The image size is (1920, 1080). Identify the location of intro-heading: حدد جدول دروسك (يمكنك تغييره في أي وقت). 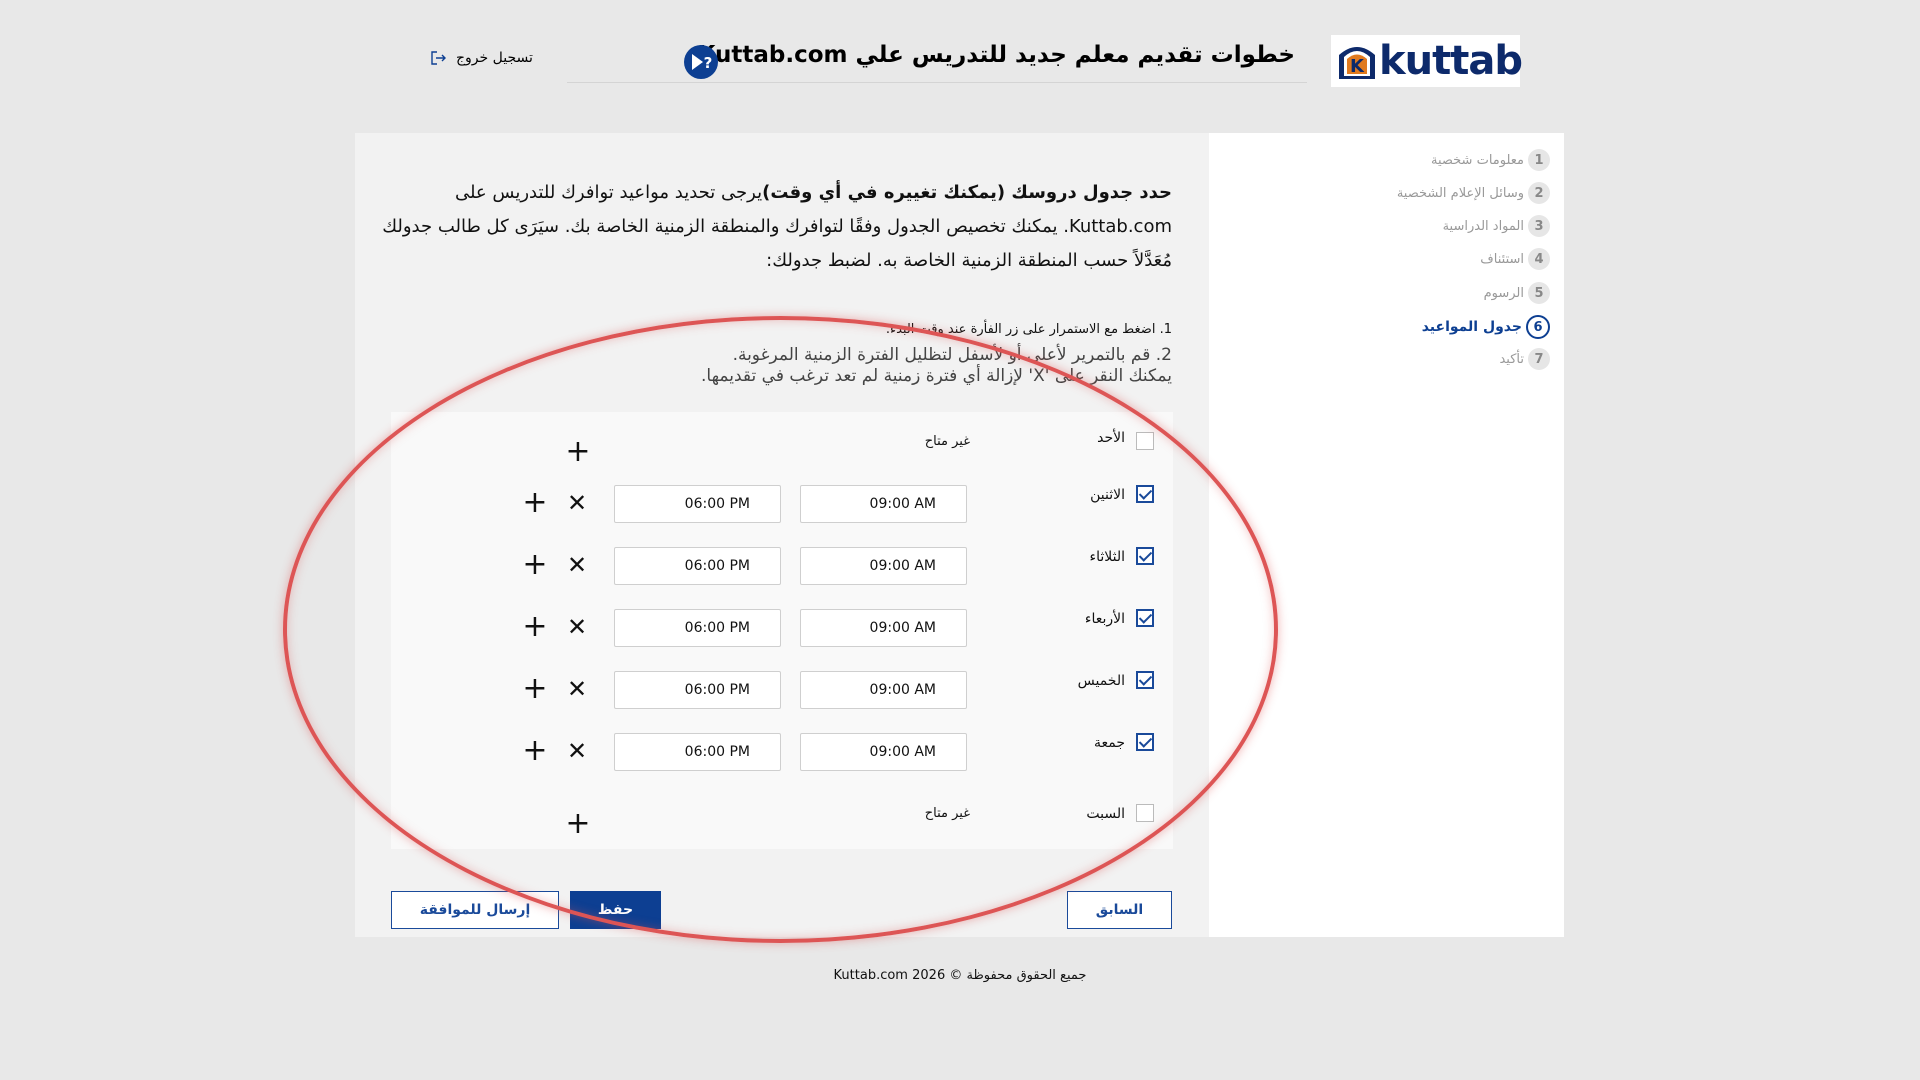
(967, 192).